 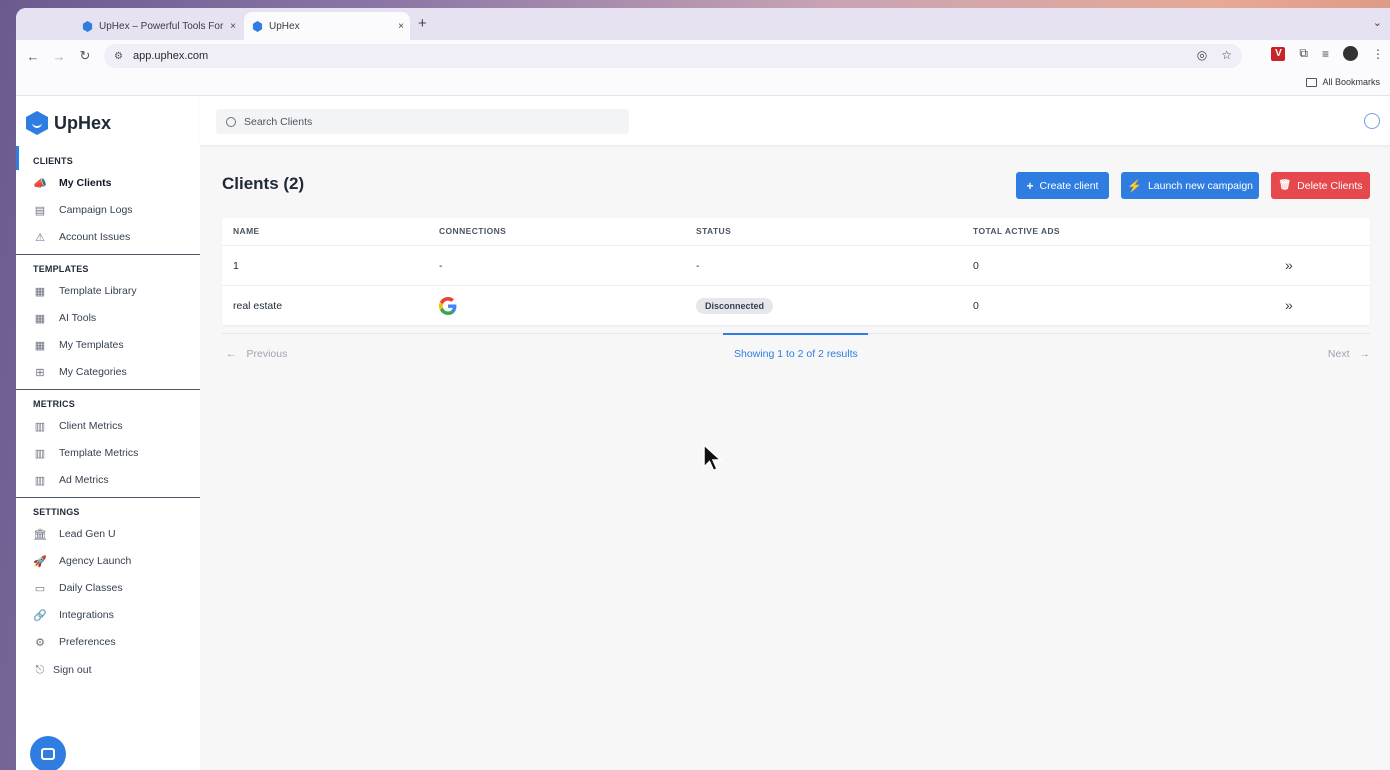 I want to click on arrow-right-icon: →, so click(x=1365, y=354).